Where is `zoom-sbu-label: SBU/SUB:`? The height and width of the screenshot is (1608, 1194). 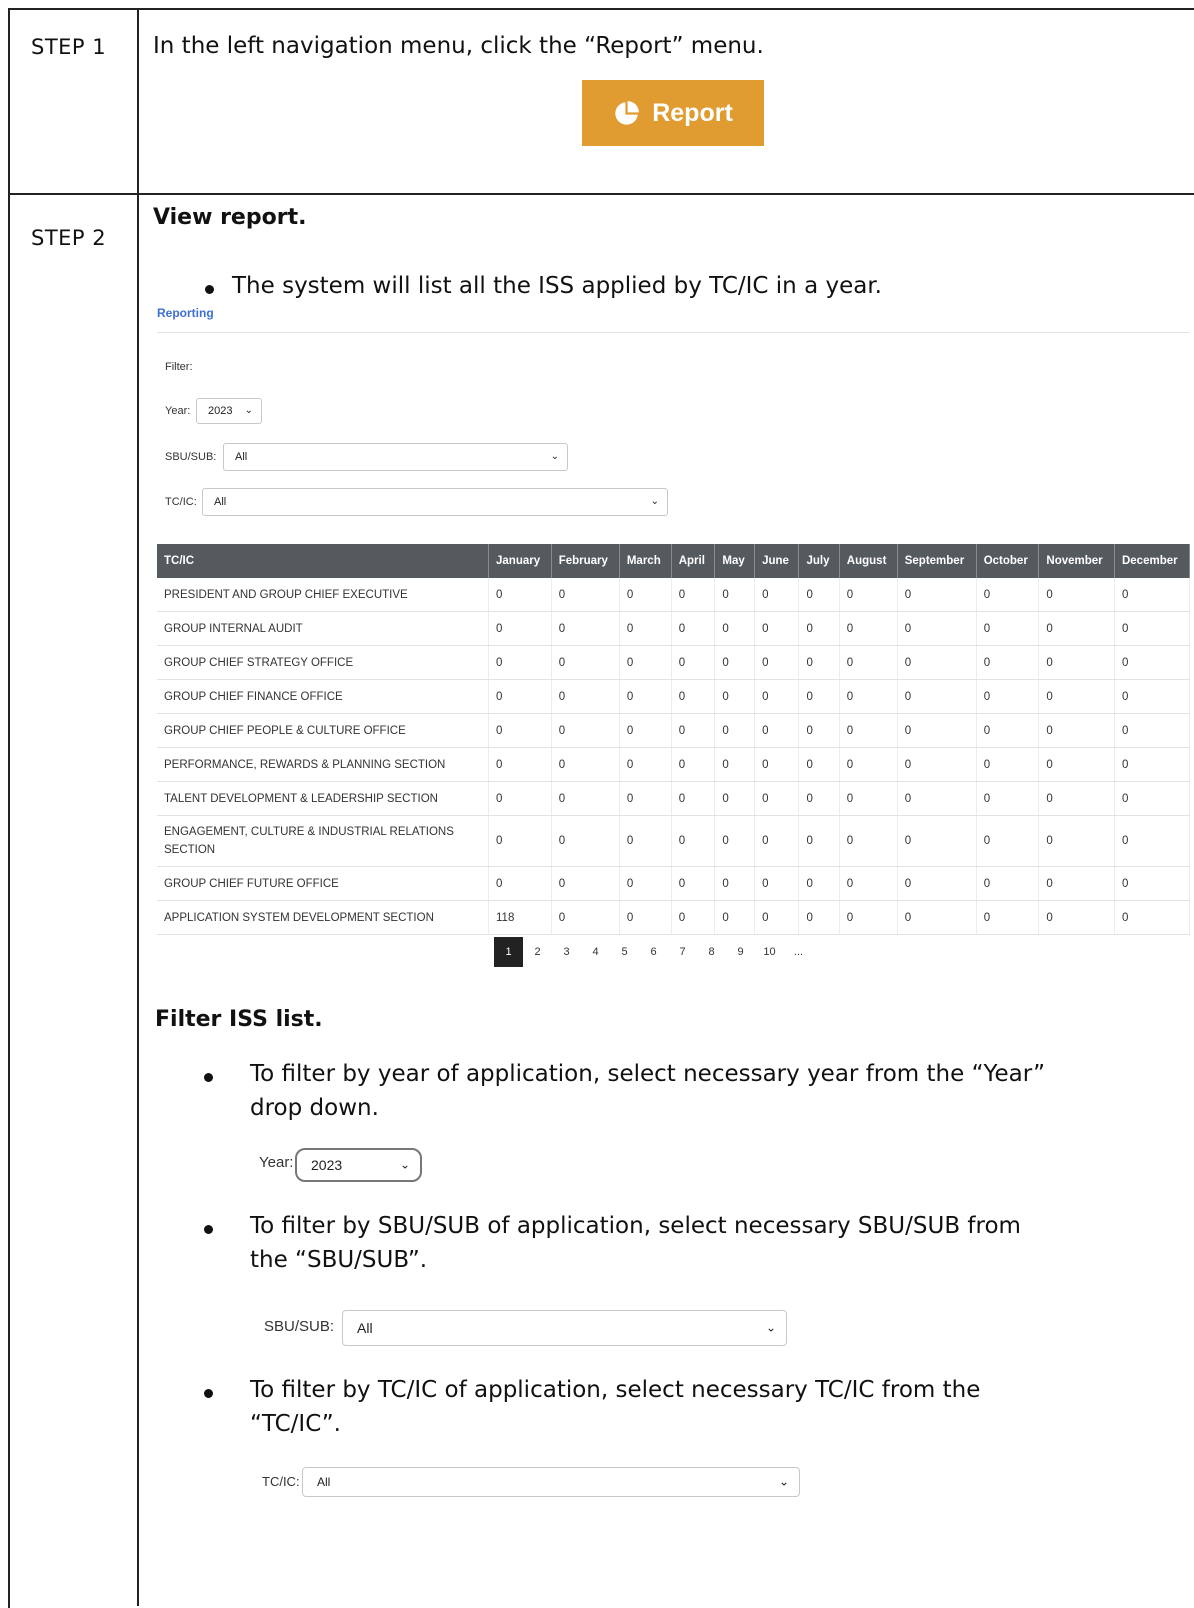
zoom-sbu-label: SBU/SUB: is located at coordinates (299, 1326).